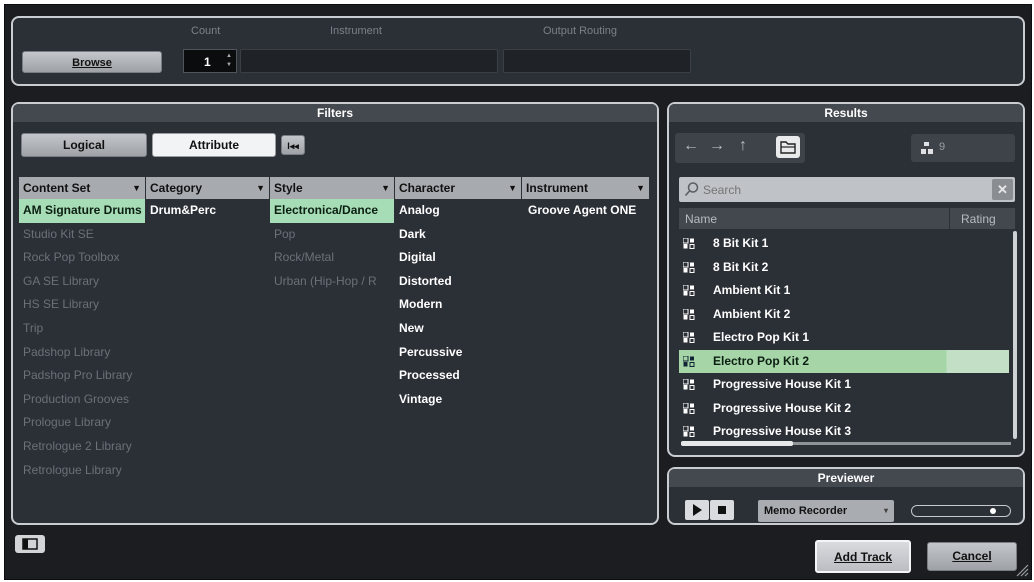  Describe the element at coordinates (82, 400) in the screenshot. I see `filter-item: Production Grooves` at that location.